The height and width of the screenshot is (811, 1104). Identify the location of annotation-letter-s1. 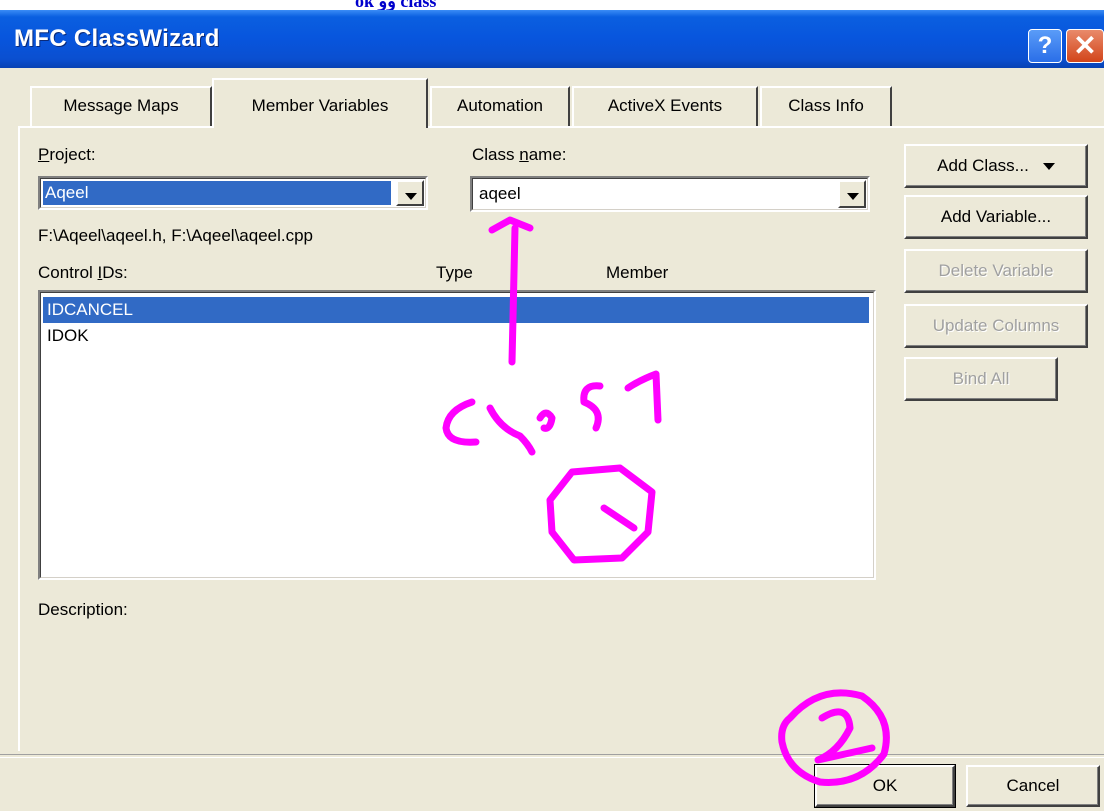
(592, 407).